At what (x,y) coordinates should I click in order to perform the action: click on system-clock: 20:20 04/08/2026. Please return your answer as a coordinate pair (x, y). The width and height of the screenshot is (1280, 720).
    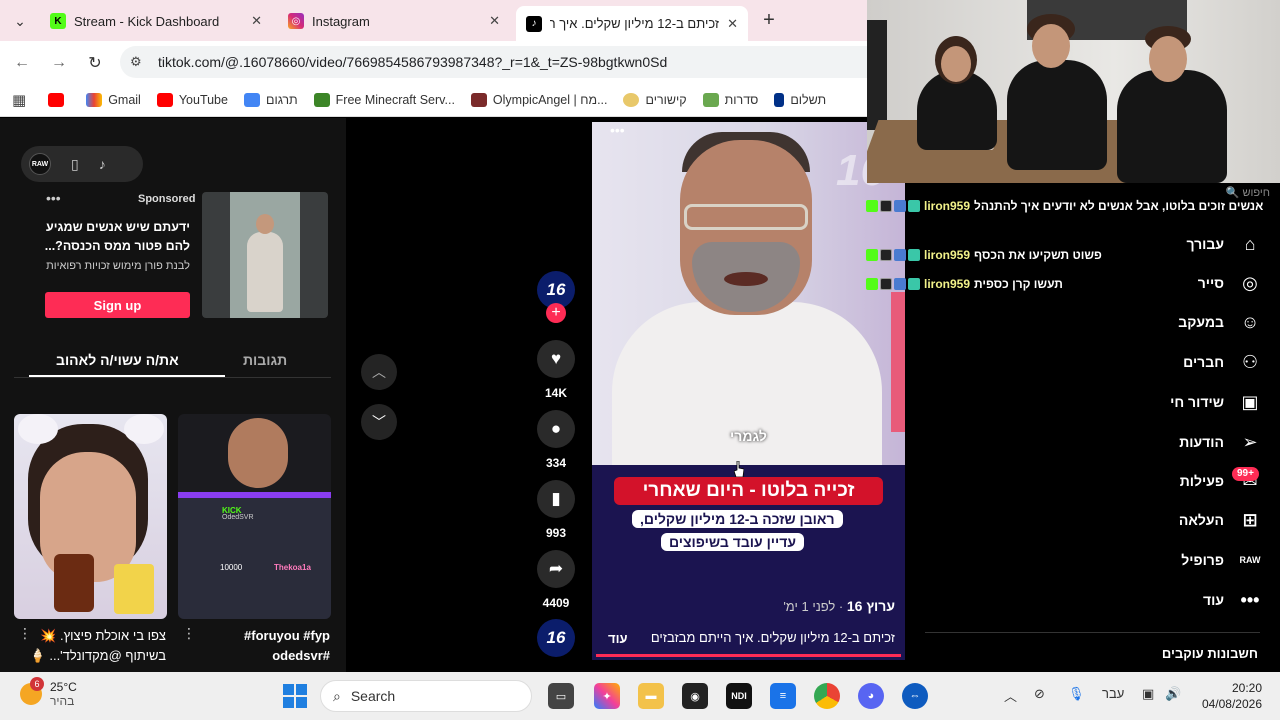
    Looking at the image, I should click on (1232, 696).